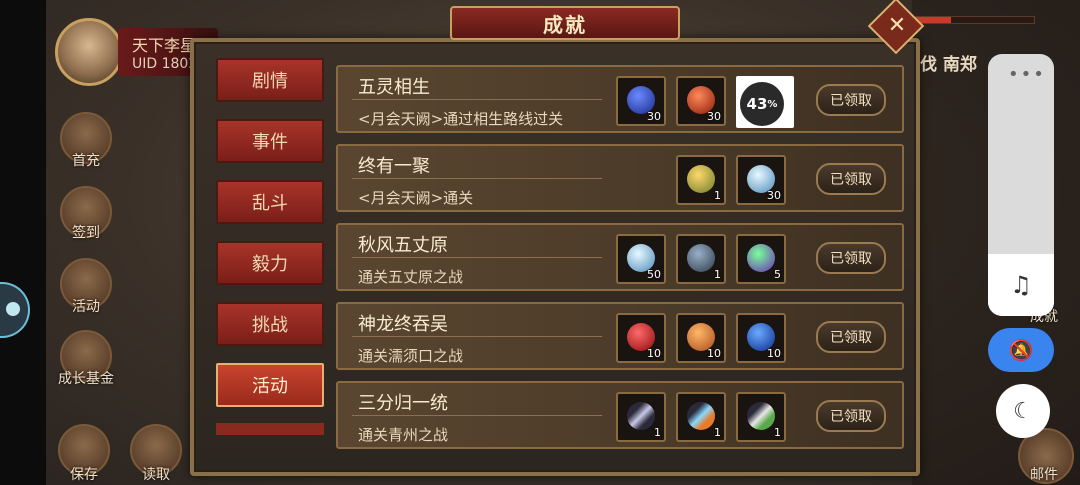 The image size is (1080, 485). Describe the element at coordinates (270, 324) in the screenshot. I see `tab-challenge: 挑战` at that location.